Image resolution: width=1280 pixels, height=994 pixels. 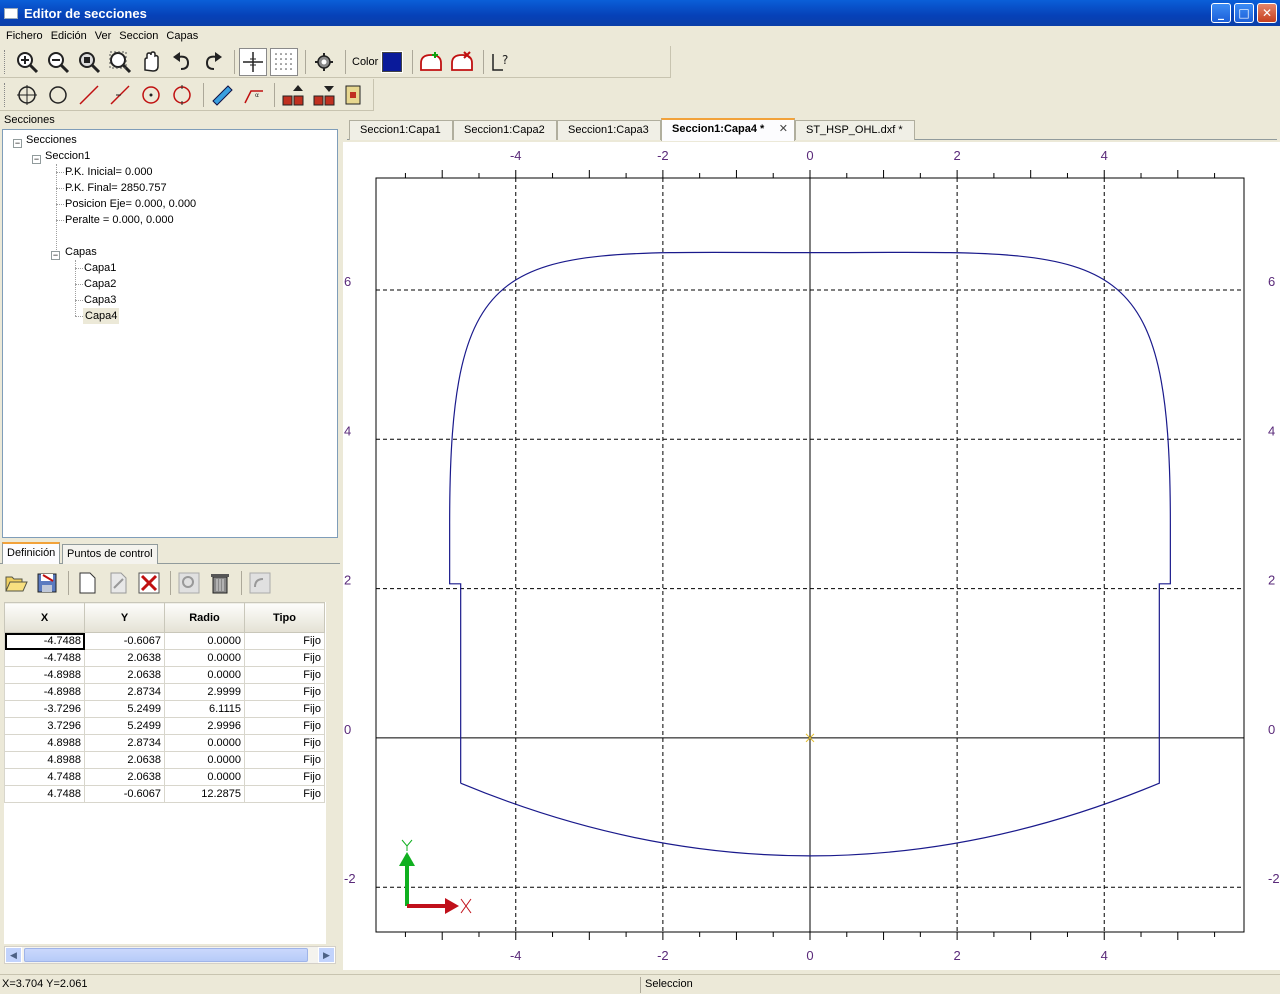 I want to click on table-cell: -3.7296, so click(x=44, y=709).